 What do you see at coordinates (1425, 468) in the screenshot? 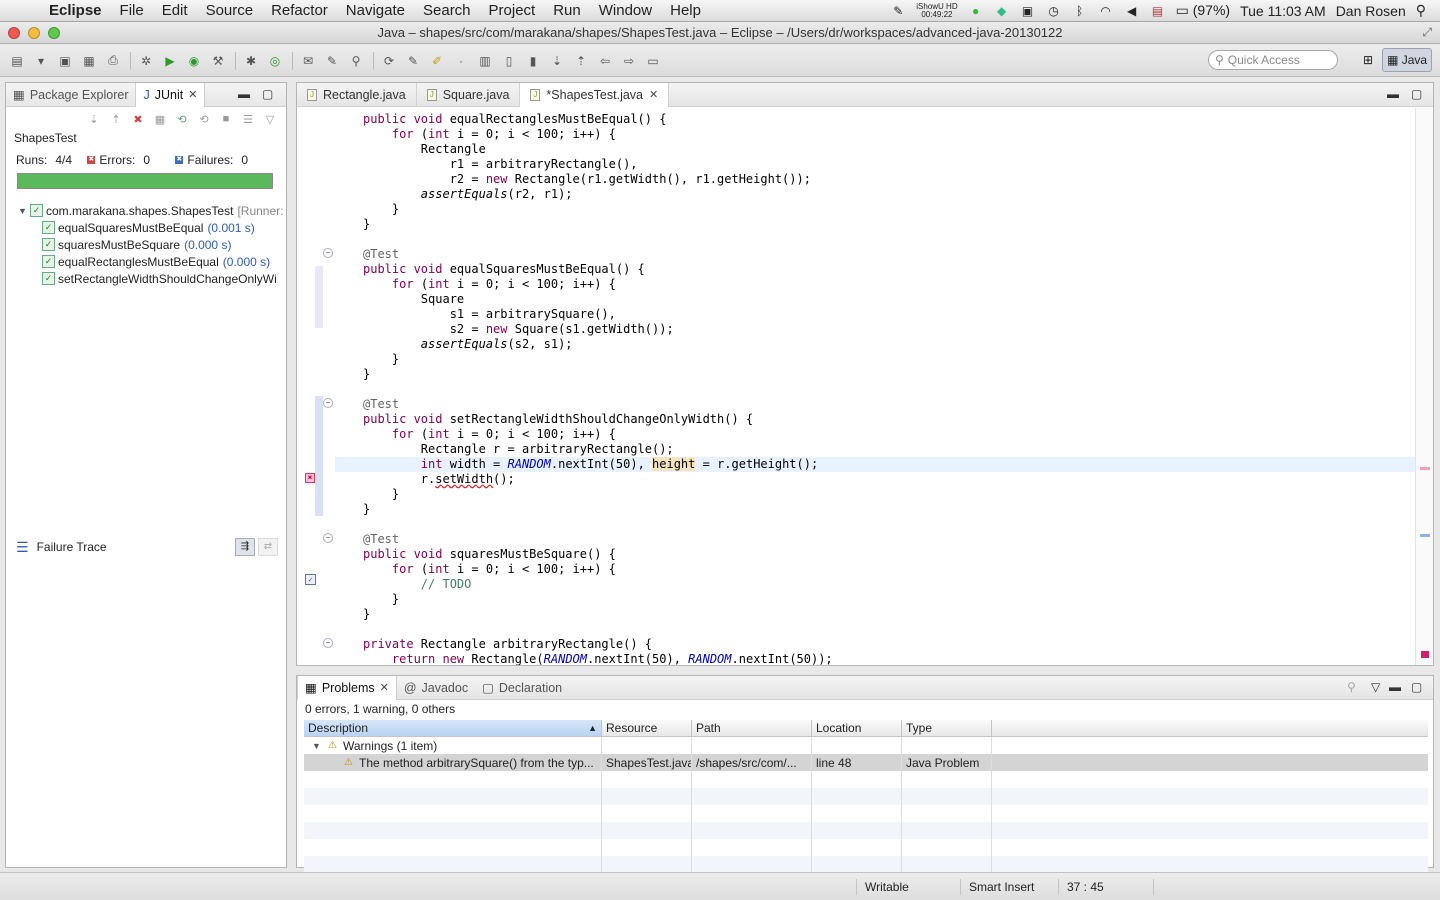
I see `ruler-occurrence-mark` at bounding box center [1425, 468].